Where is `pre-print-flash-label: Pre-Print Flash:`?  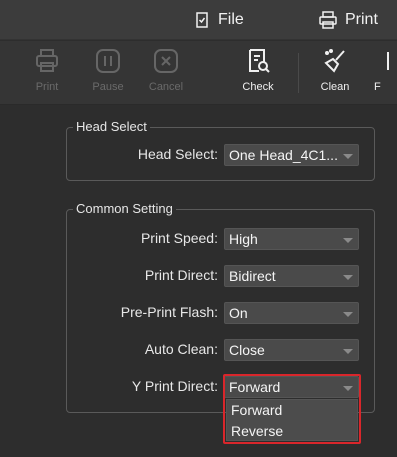 pre-print-flash-label: Pre-Print Flash: is located at coordinates (169, 312).